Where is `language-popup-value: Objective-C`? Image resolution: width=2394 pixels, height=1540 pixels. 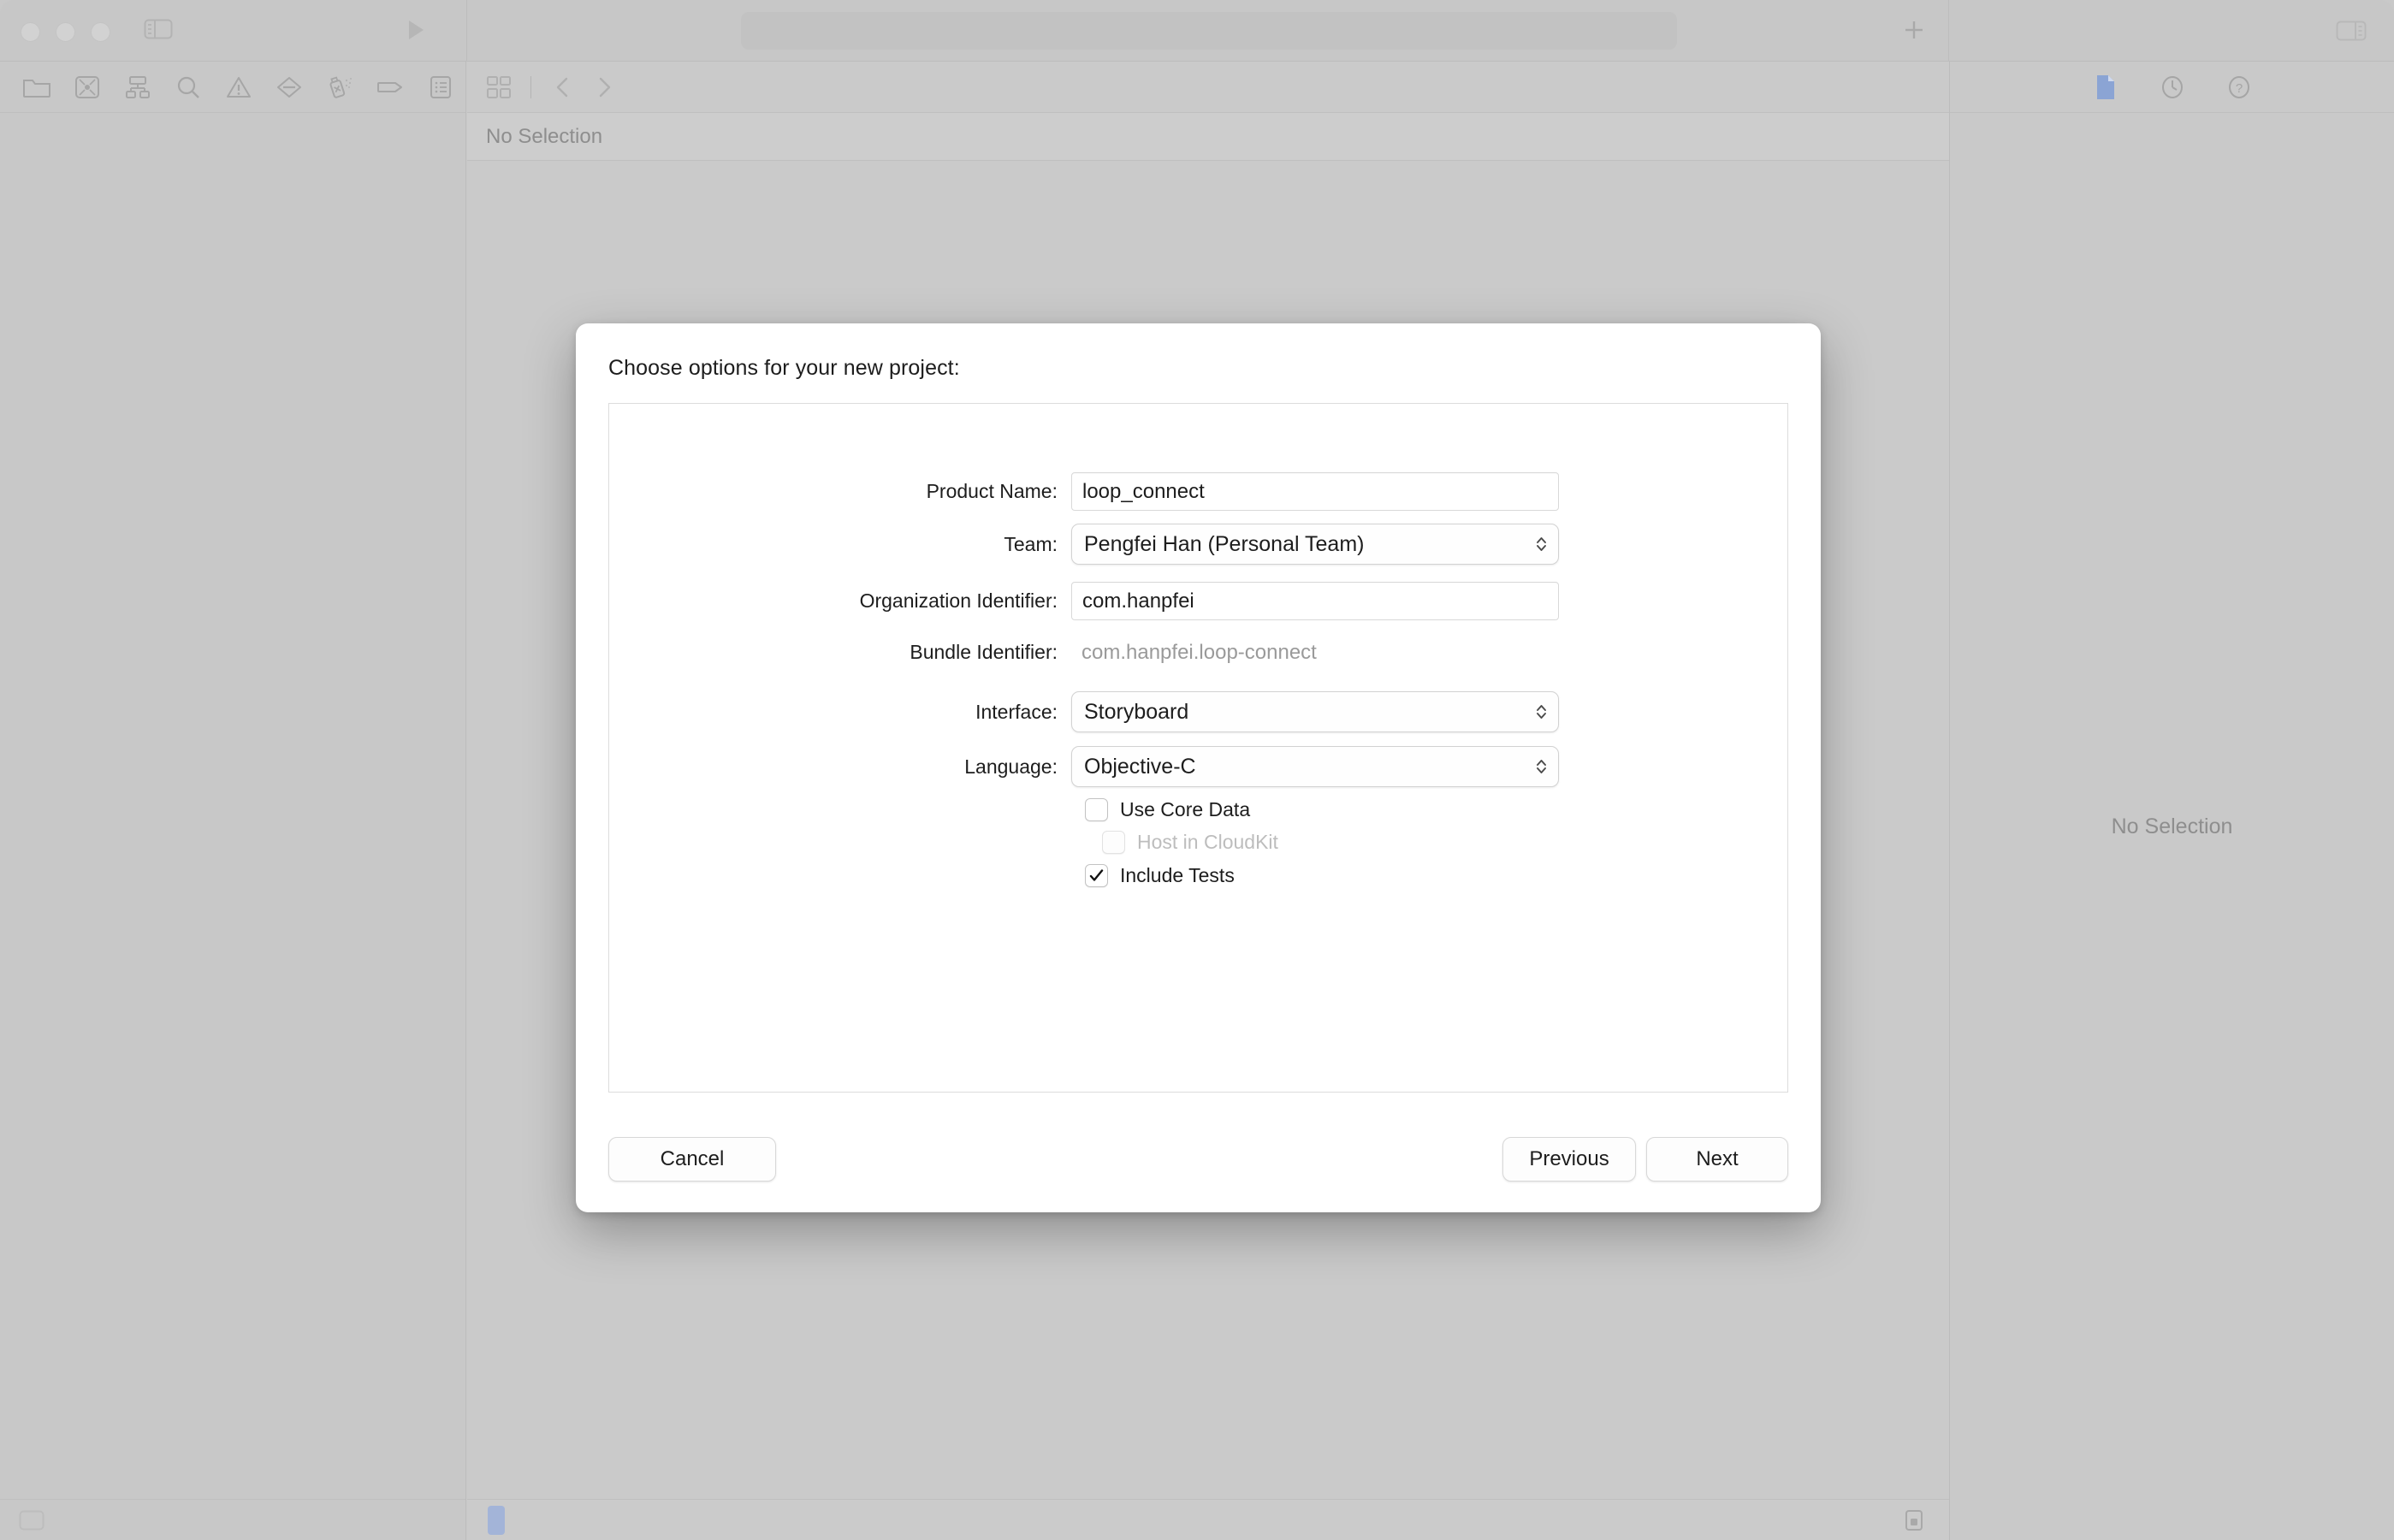 language-popup-value: Objective-C is located at coordinates (1140, 766).